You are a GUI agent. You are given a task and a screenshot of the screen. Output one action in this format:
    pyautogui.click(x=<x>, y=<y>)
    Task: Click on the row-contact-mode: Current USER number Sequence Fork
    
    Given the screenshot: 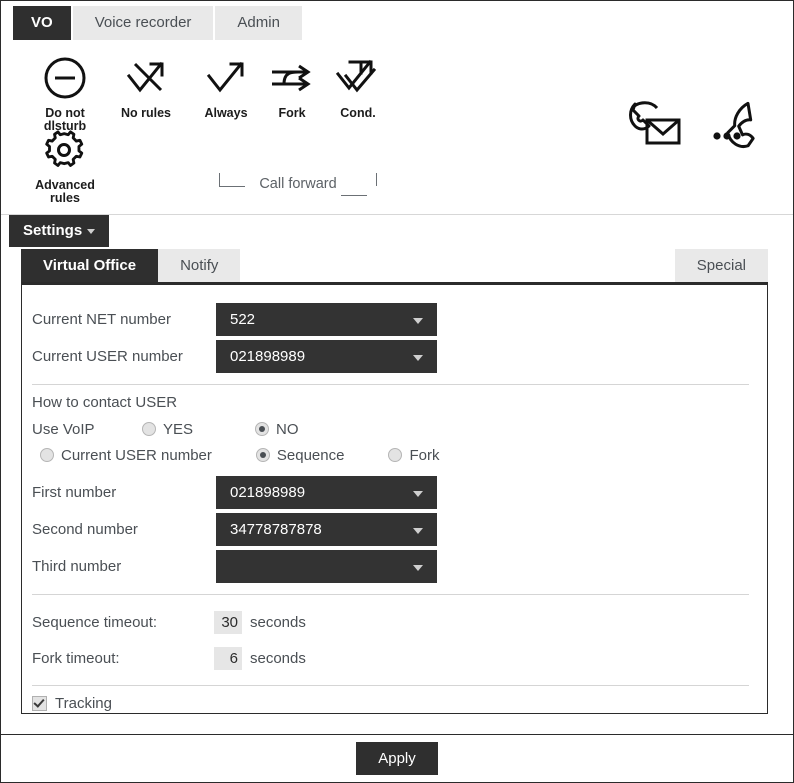 What is the action you would take?
    pyautogui.click(x=394, y=455)
    